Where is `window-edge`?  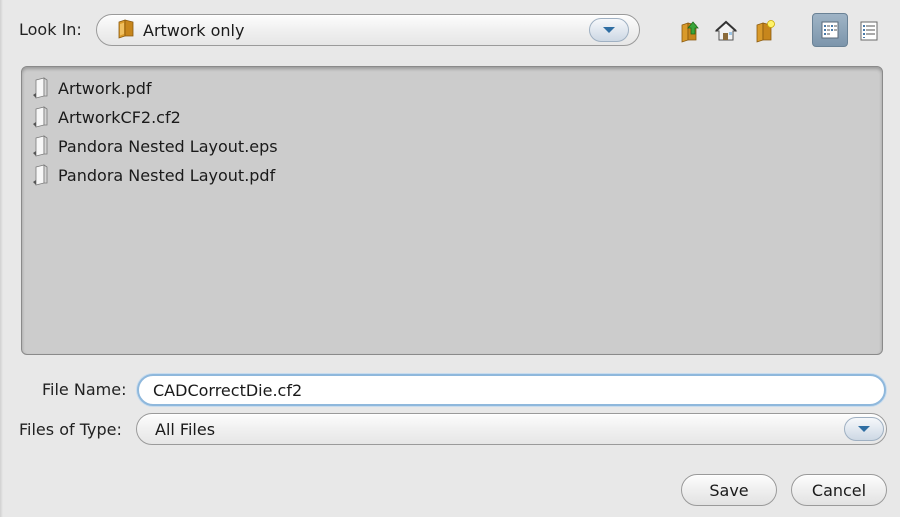 window-edge is located at coordinates (1, 258).